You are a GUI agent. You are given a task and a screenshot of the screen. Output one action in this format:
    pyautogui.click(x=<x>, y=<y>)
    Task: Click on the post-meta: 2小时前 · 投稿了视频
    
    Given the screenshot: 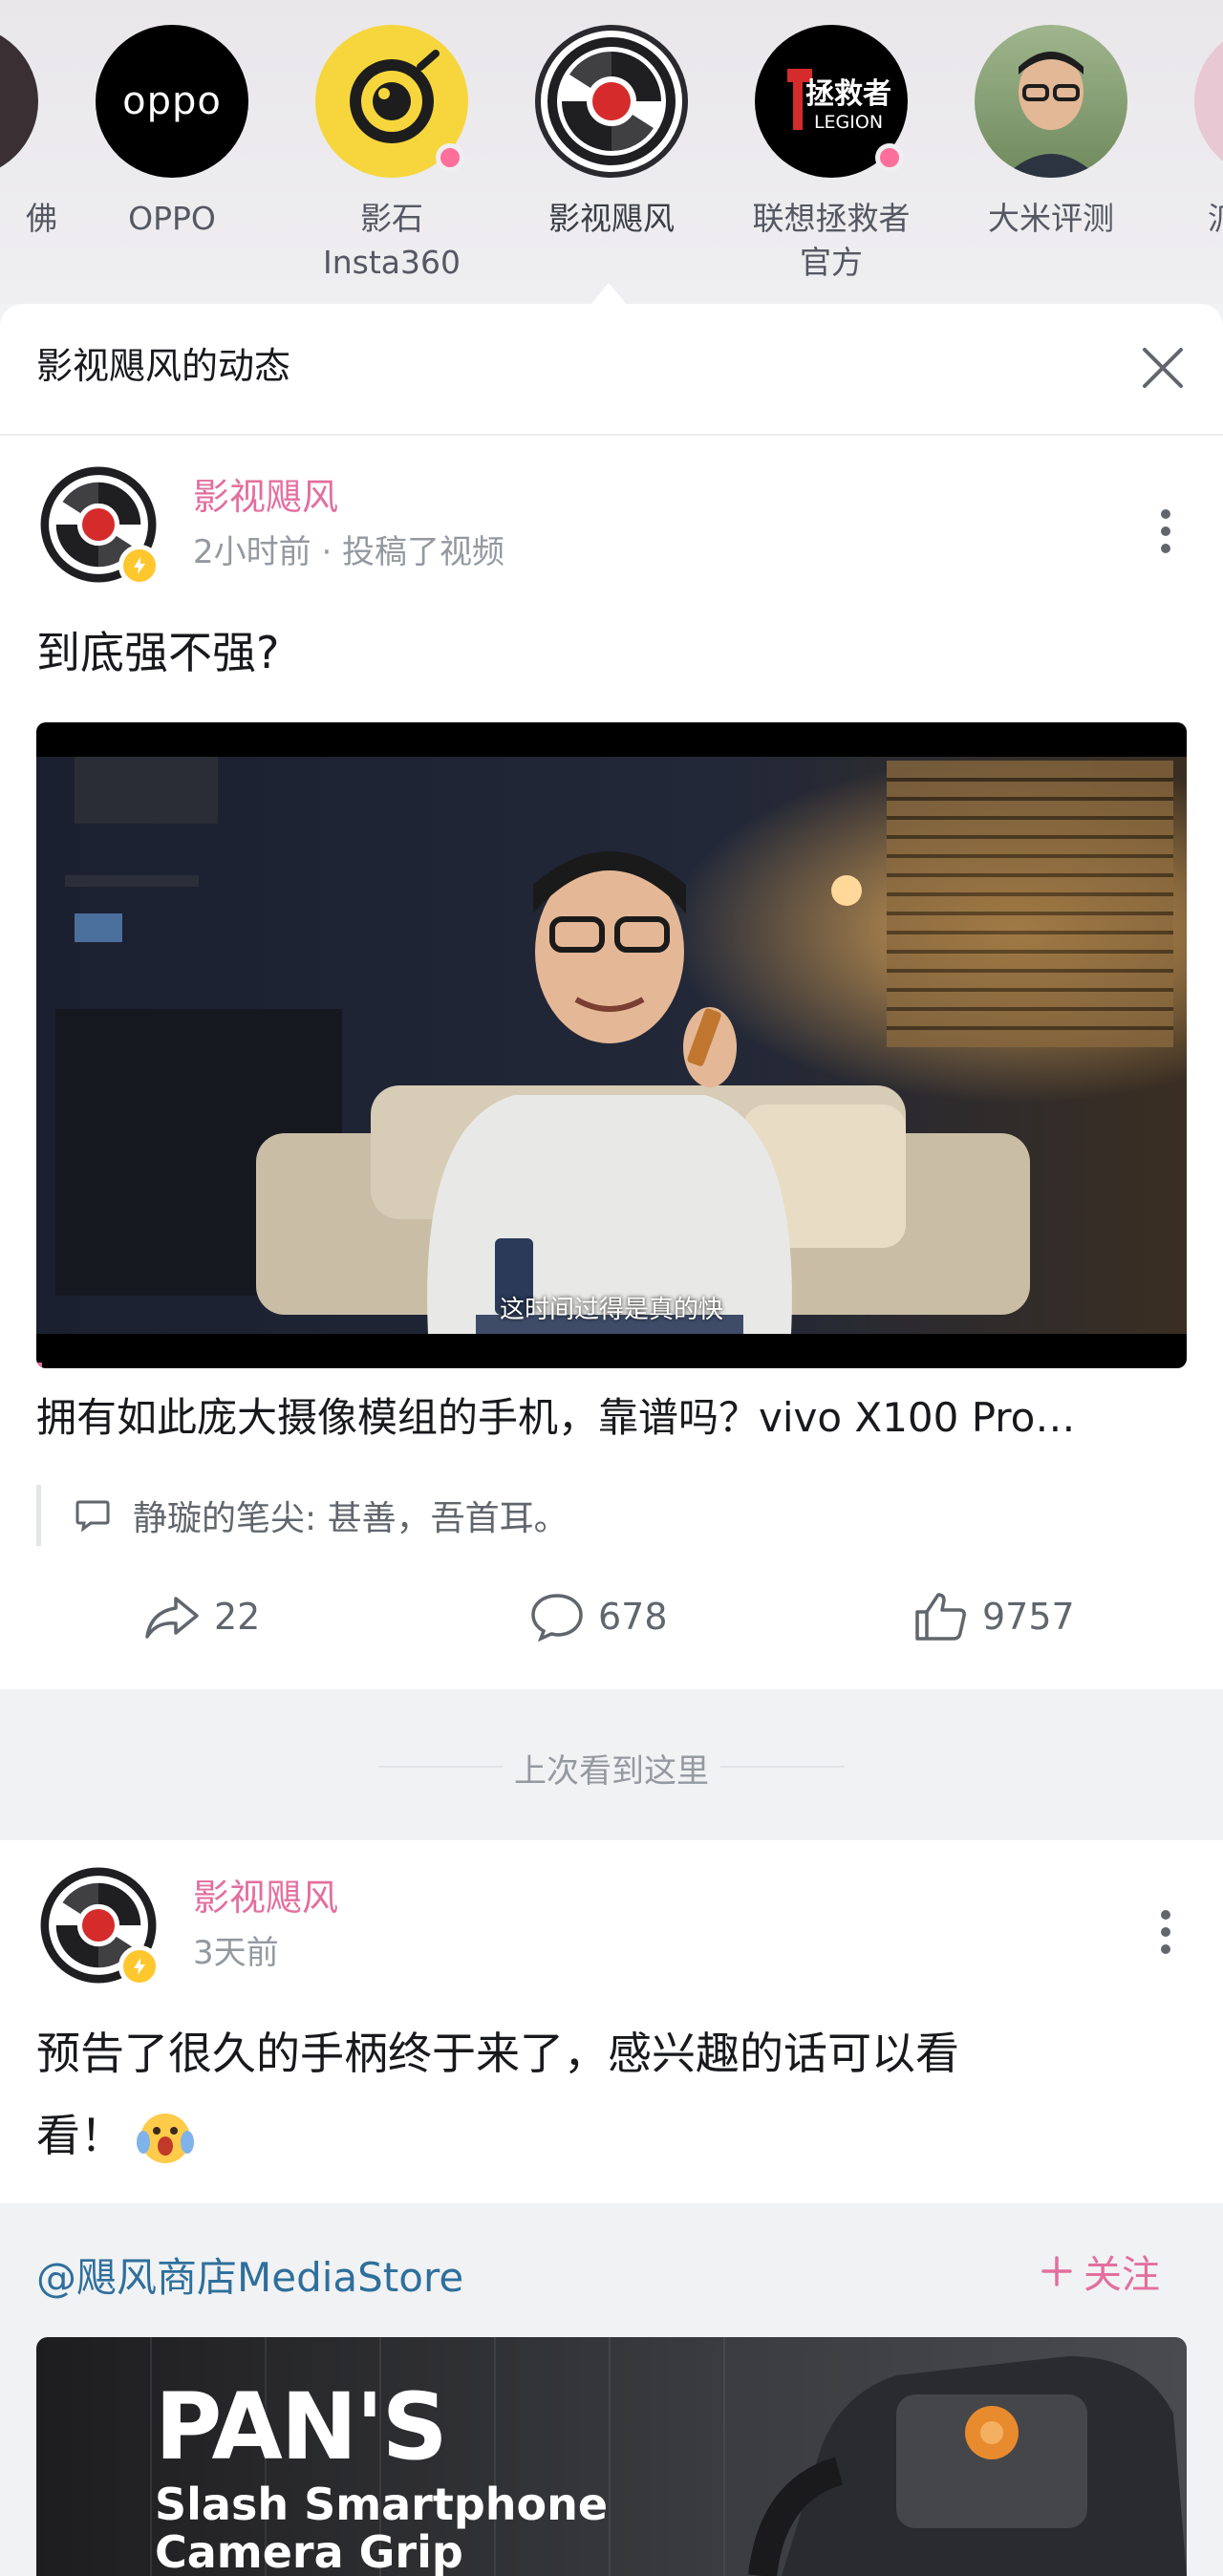 What is the action you would take?
    pyautogui.click(x=349, y=552)
    